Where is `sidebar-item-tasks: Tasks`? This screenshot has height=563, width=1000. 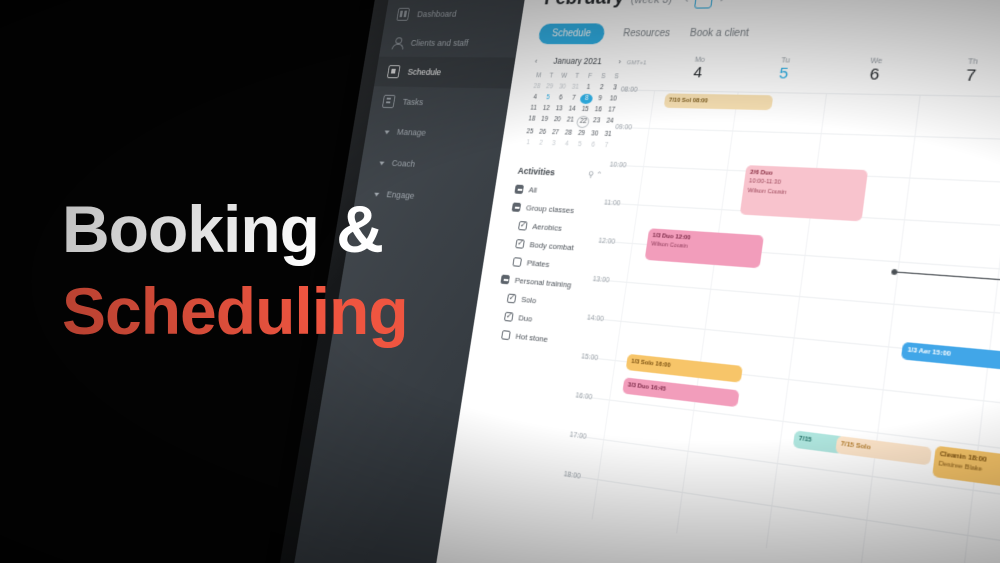
sidebar-item-tasks: Tasks is located at coordinates (440, 103).